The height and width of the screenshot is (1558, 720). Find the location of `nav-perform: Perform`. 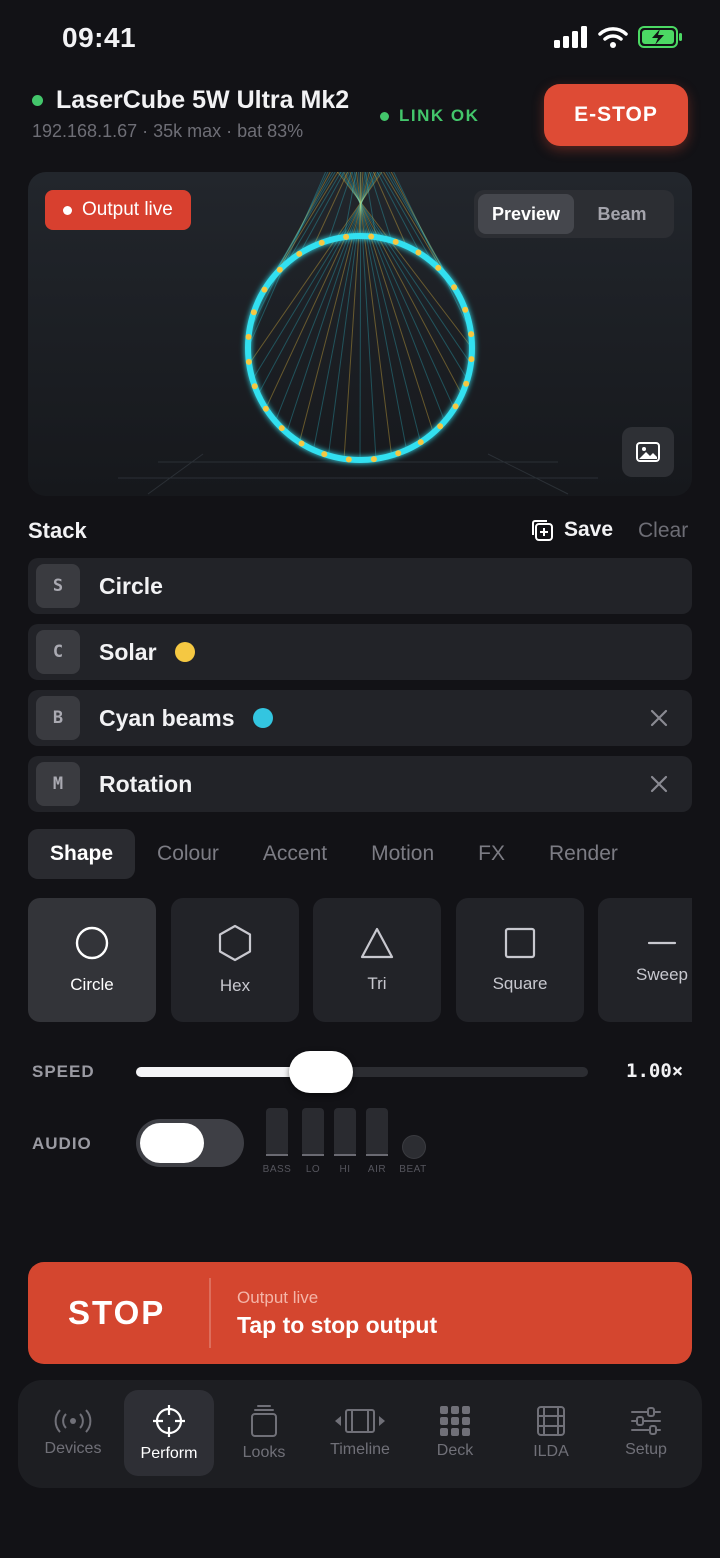

nav-perform: Perform is located at coordinates (169, 1433).